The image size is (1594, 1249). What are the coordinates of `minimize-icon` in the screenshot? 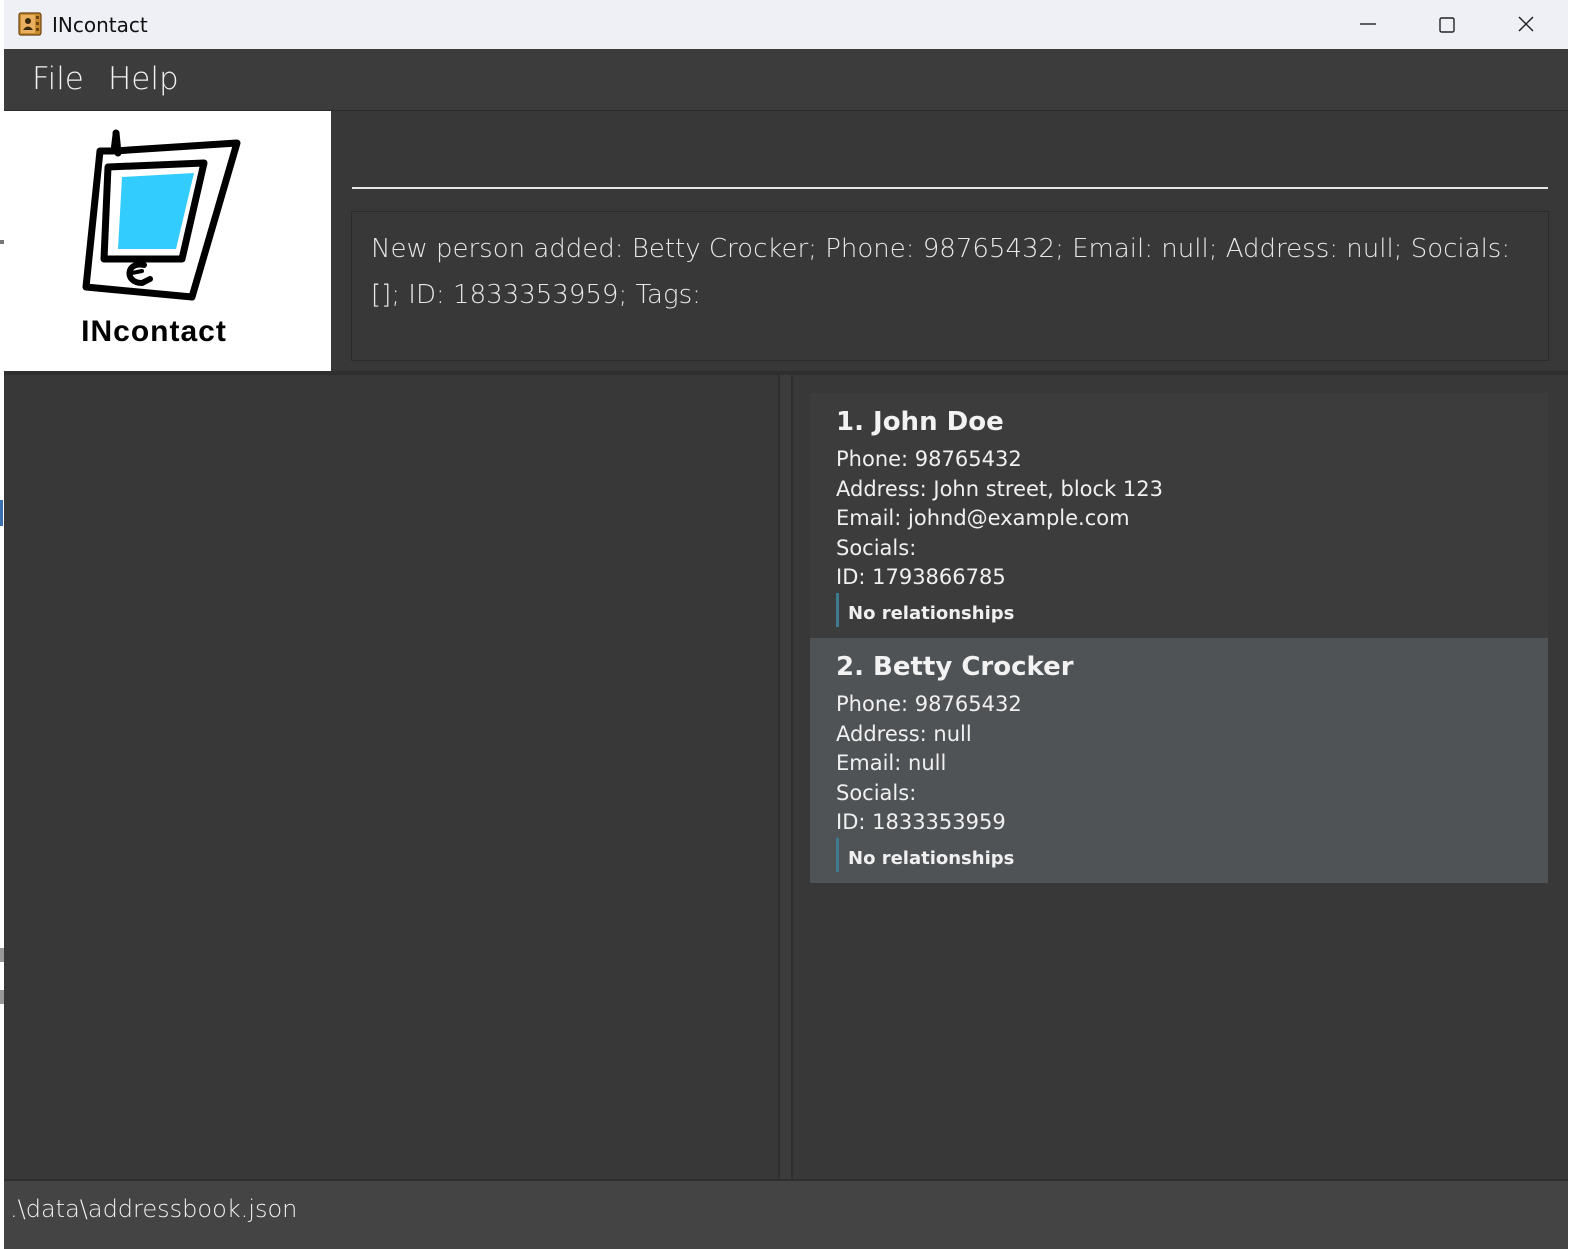 It's located at (1368, 24).